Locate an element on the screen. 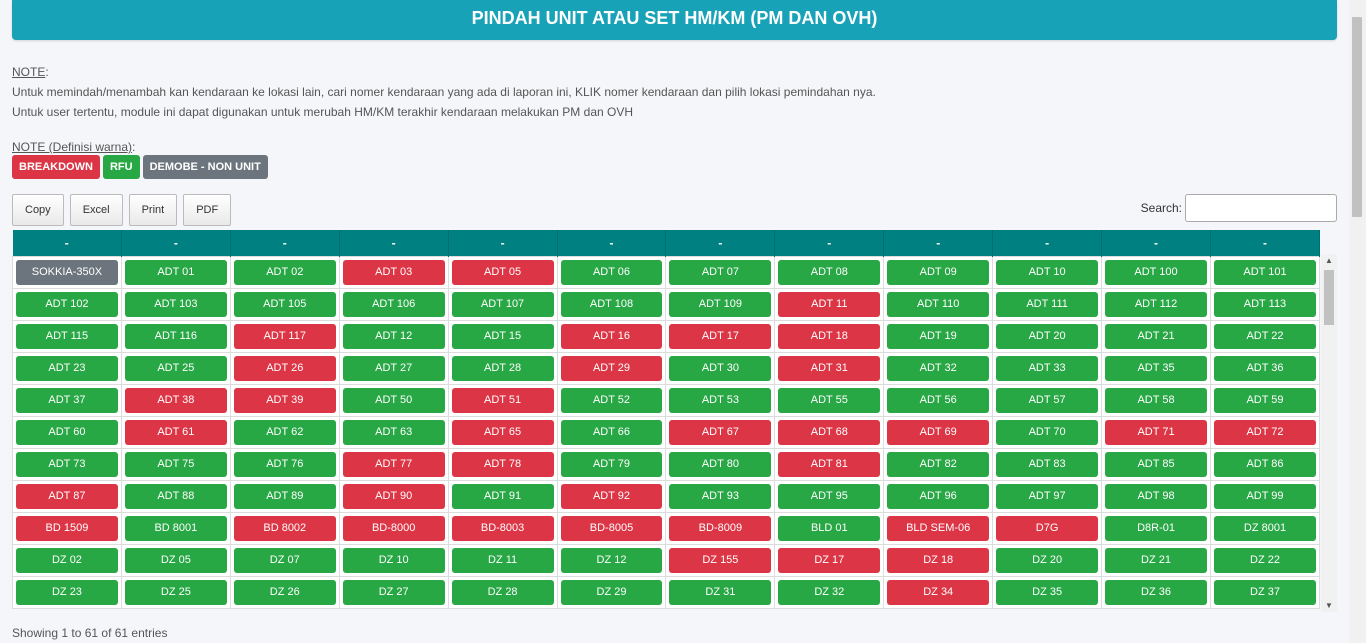 The height and width of the screenshot is (643, 1366). unit-button: ADT 110 is located at coordinates (938, 304).